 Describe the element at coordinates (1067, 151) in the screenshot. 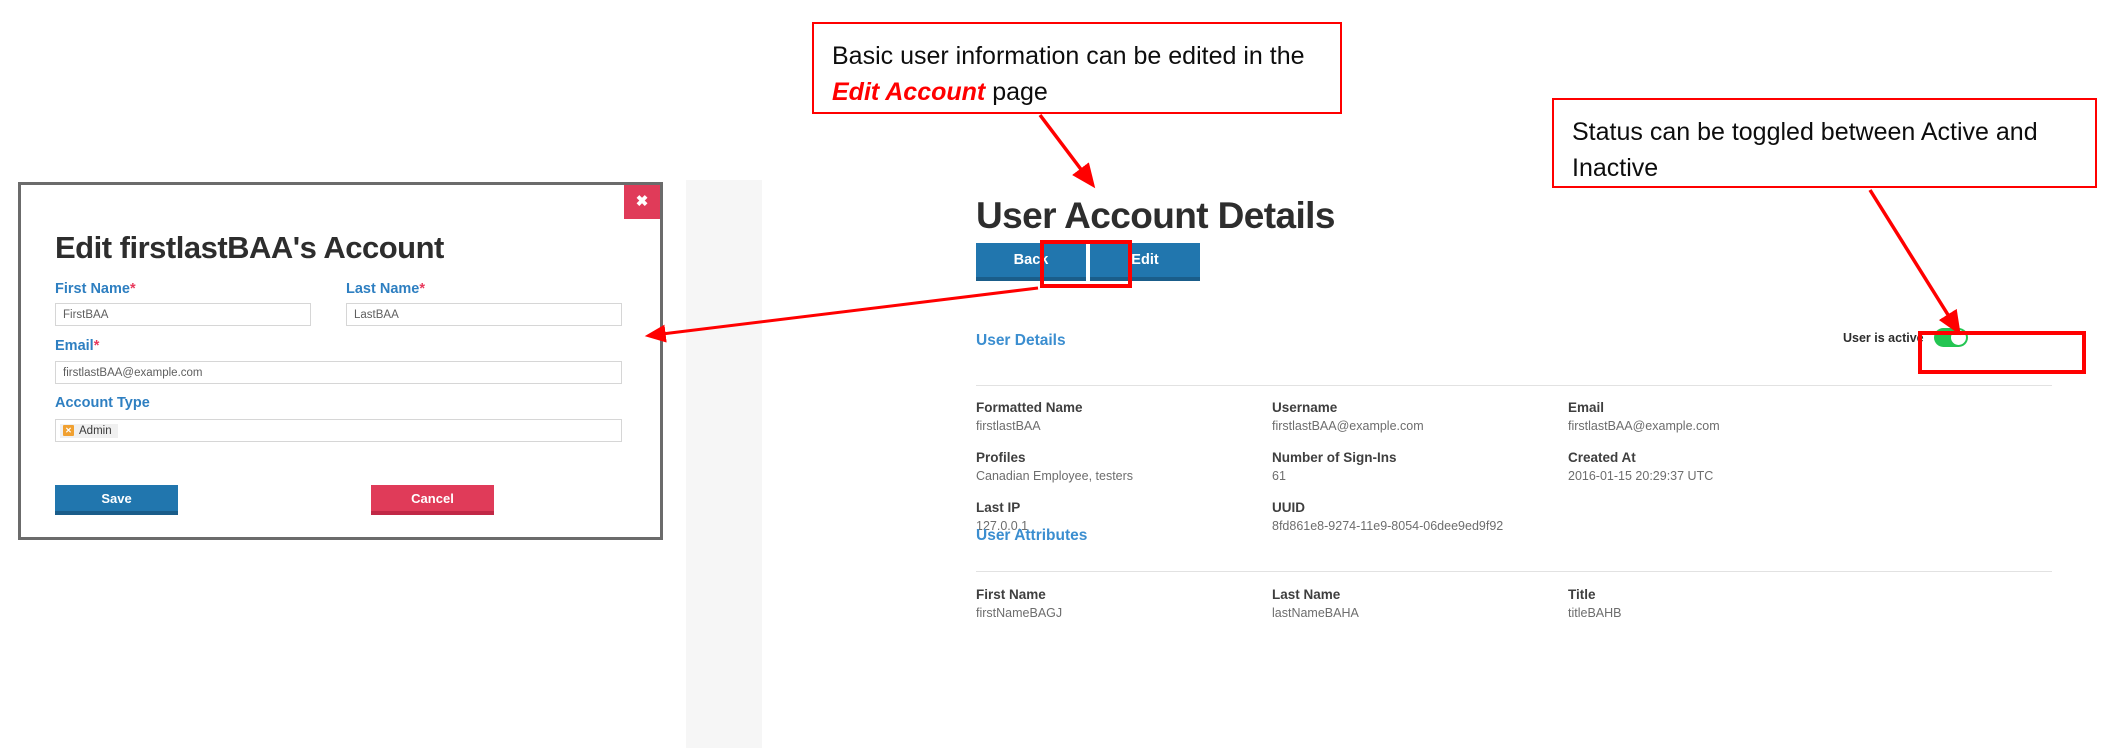

I see `arrow-to-edit-button` at that location.